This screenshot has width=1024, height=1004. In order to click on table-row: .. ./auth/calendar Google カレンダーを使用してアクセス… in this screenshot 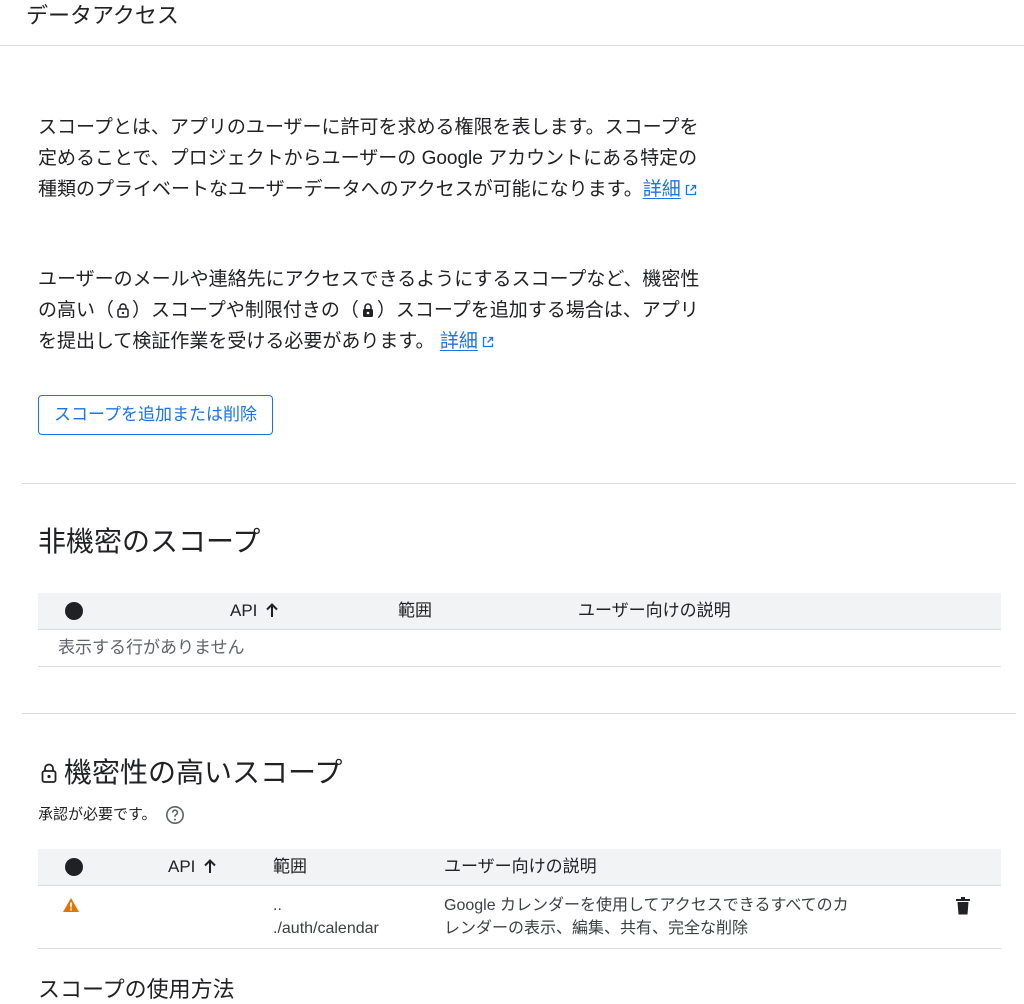, I will do `click(519, 917)`.